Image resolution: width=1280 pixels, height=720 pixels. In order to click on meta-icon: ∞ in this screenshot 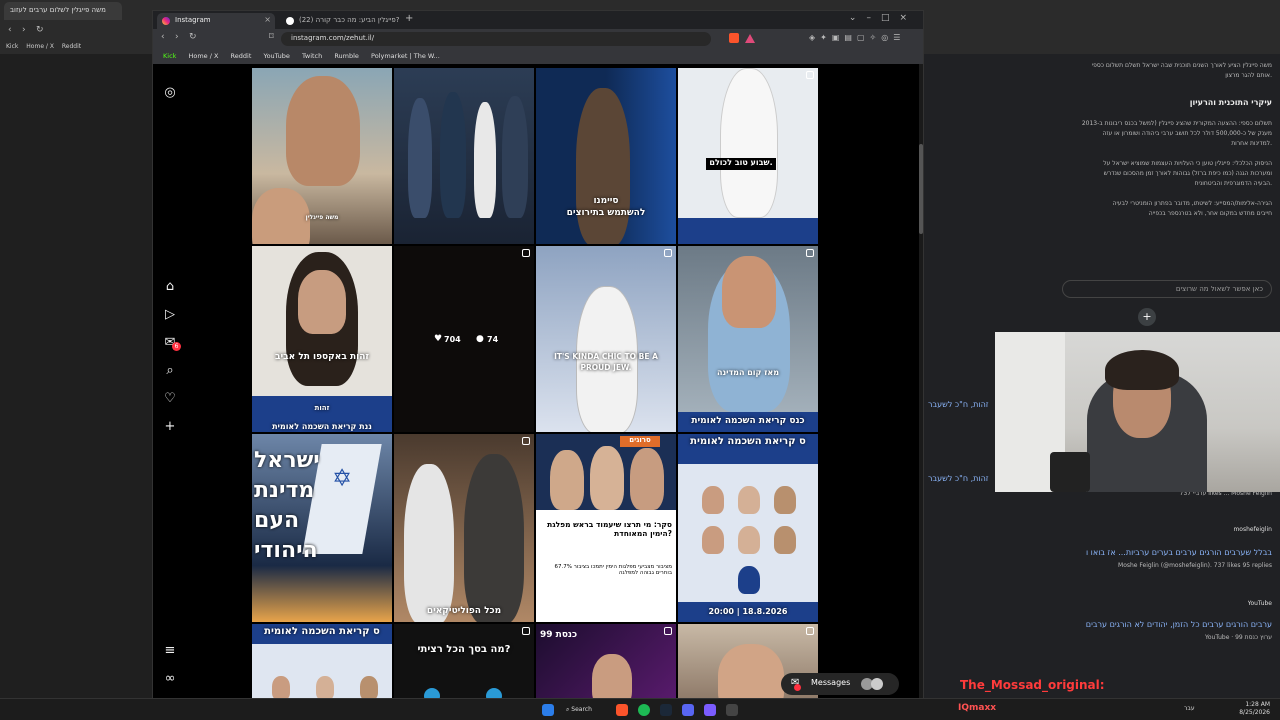, I will do `click(170, 679)`.